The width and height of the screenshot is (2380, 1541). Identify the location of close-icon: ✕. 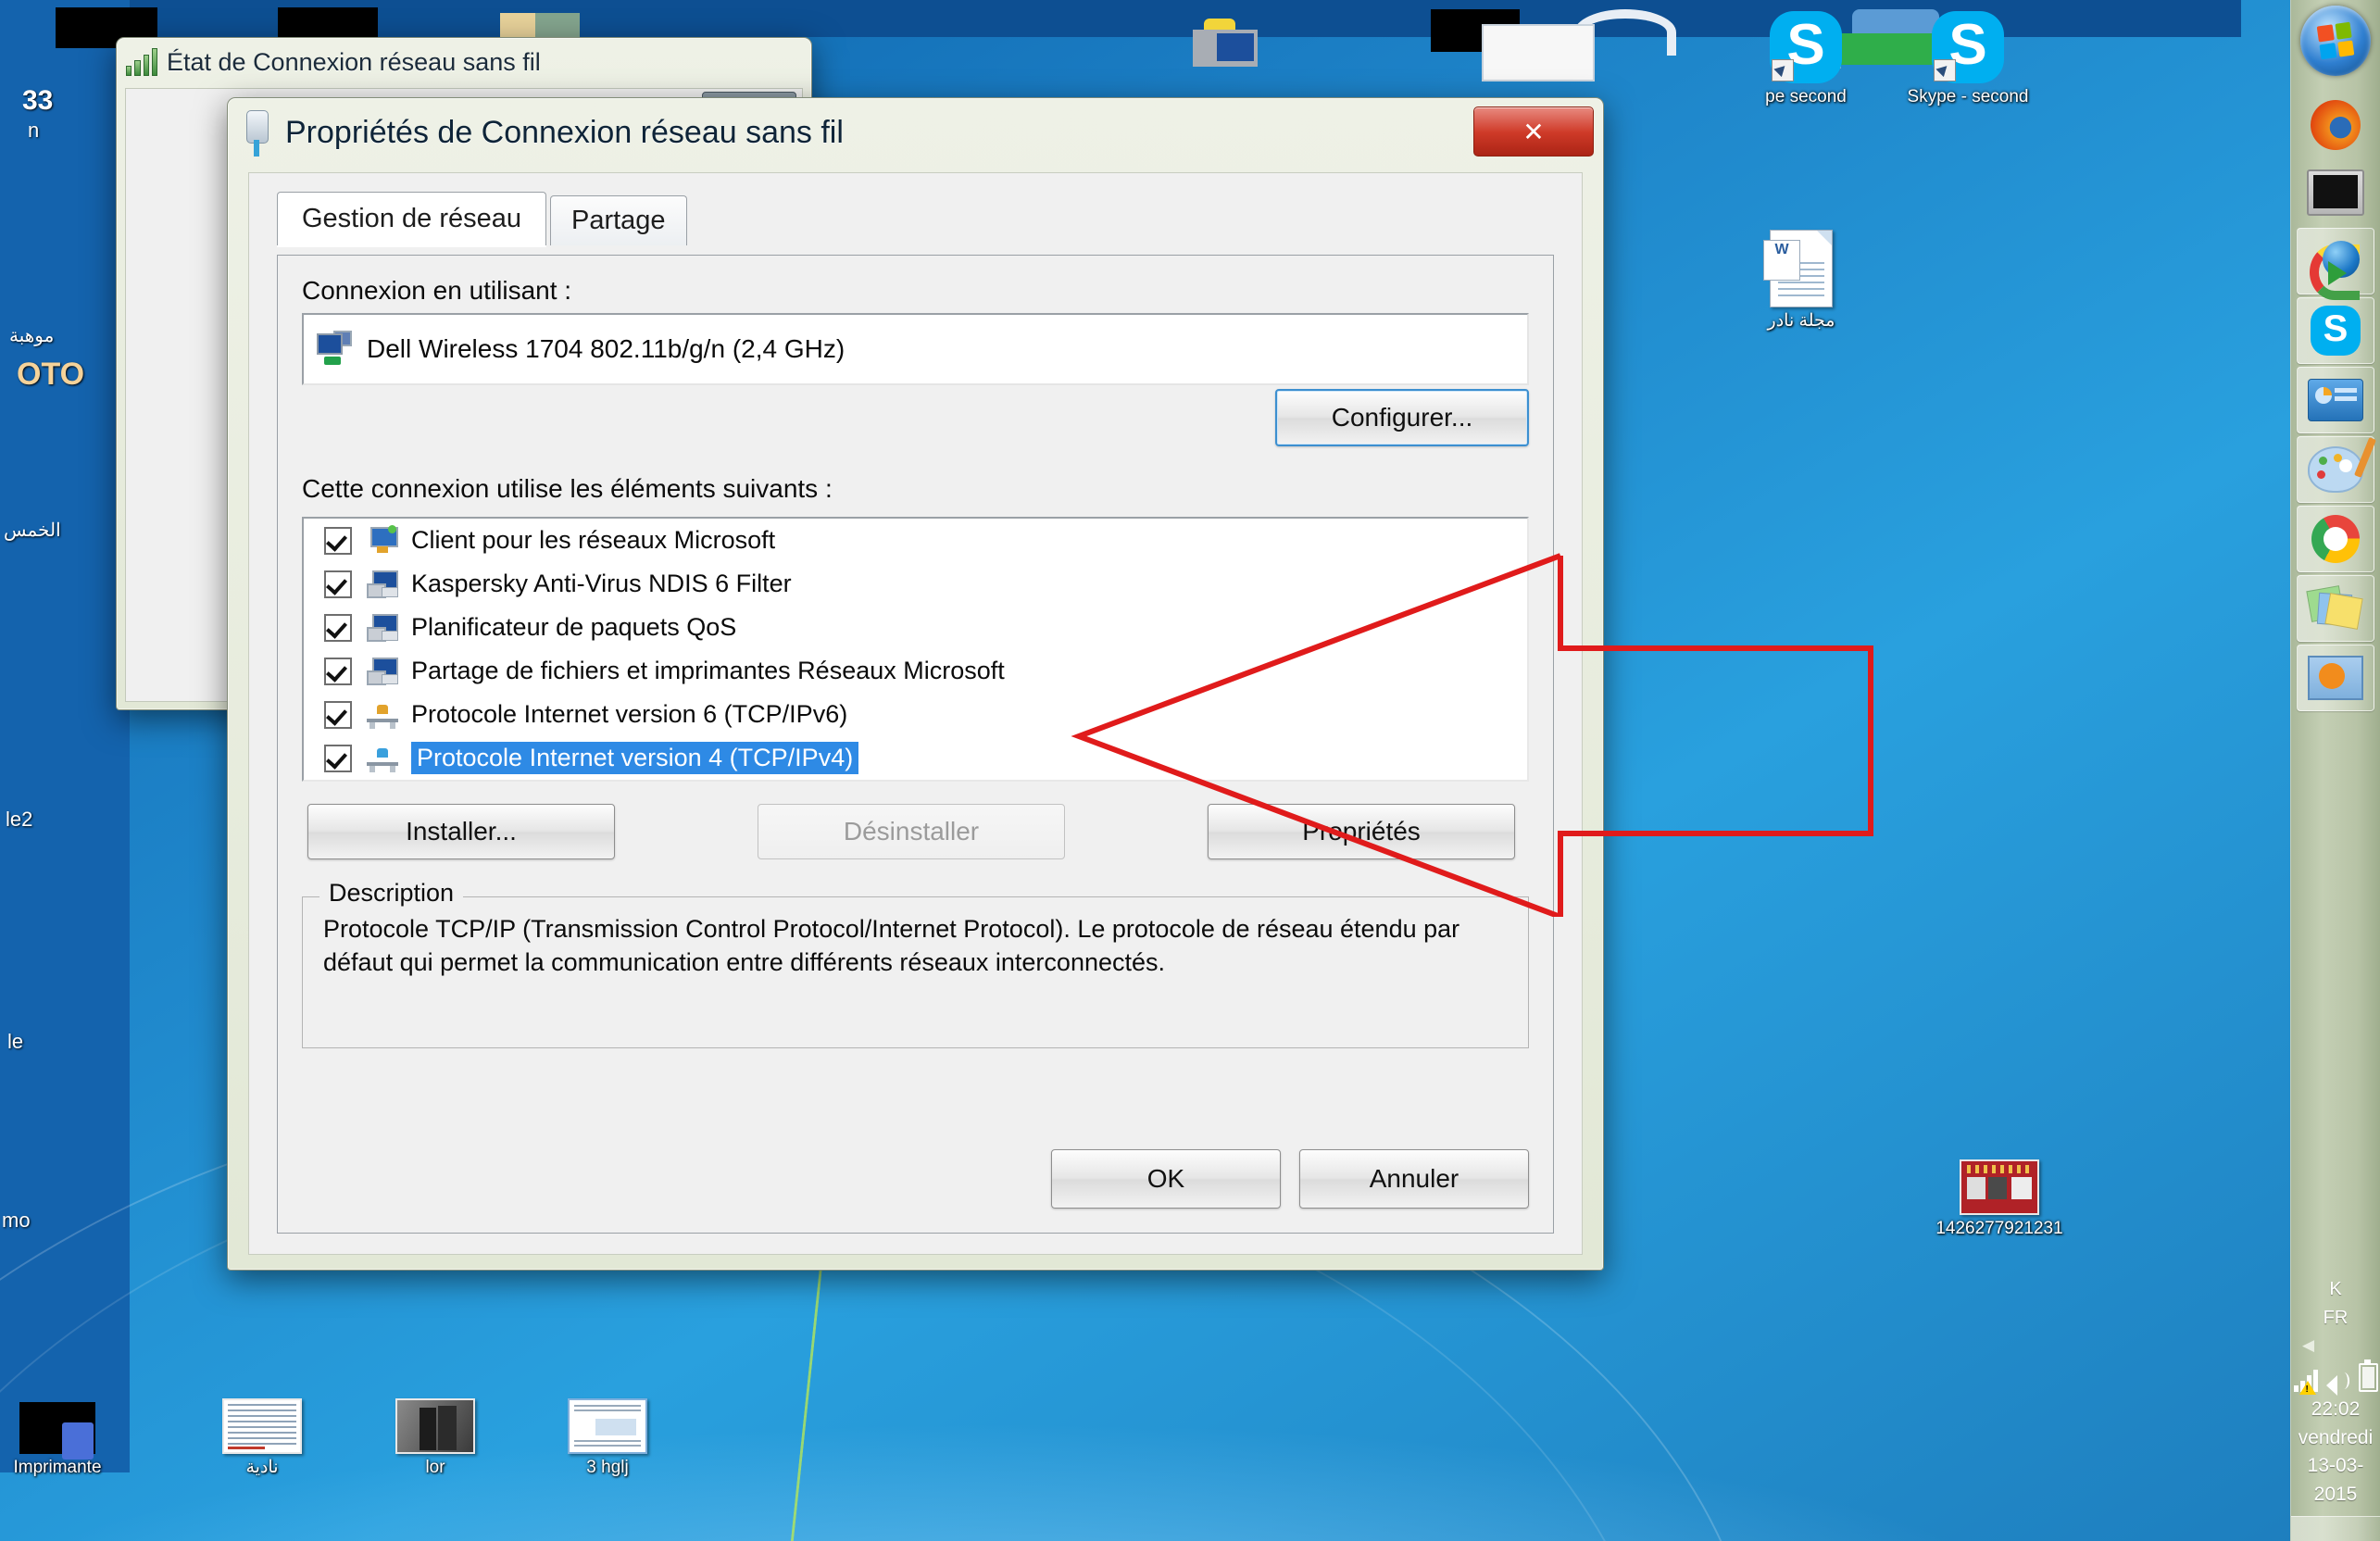
(1533, 131).